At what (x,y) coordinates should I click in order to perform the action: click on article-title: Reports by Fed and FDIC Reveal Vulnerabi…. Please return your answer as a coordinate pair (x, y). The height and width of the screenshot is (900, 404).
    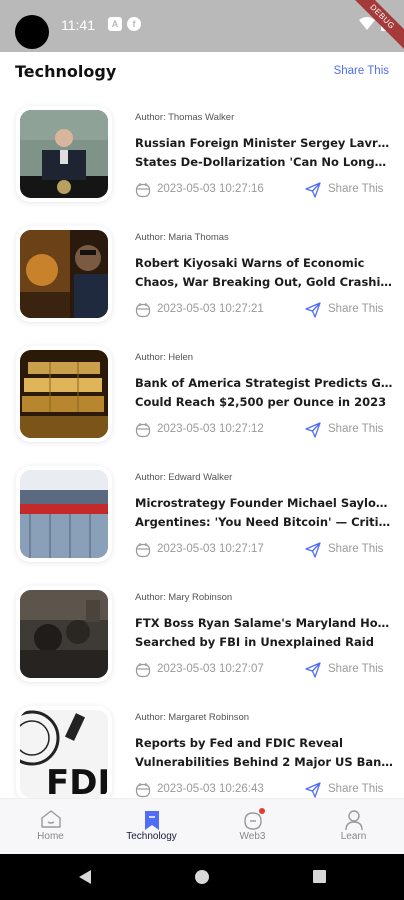
    Looking at the image, I should click on (264, 753).